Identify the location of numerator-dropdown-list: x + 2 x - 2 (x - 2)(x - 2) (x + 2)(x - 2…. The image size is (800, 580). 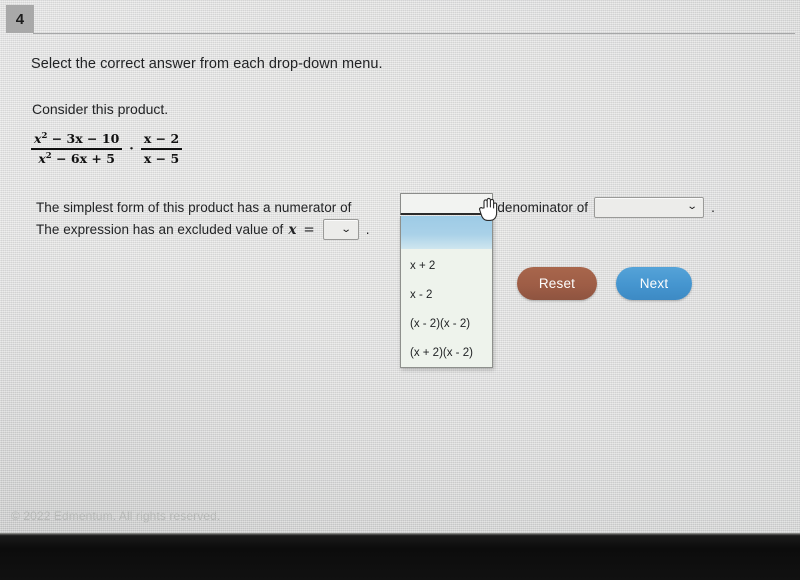
(446, 292).